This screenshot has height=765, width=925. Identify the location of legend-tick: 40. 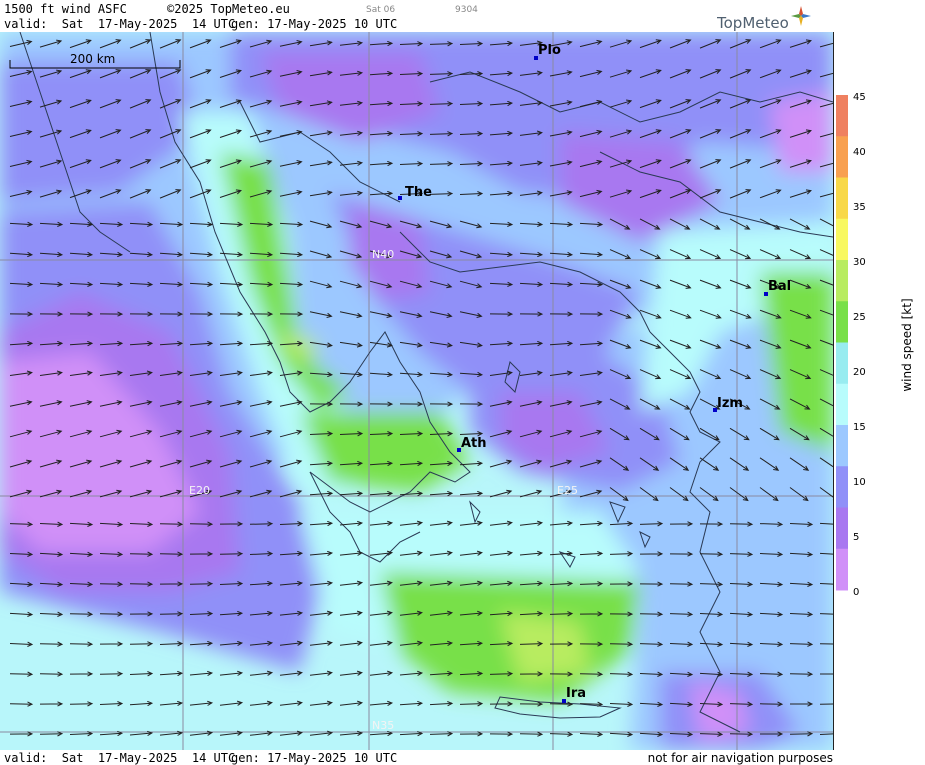
(859, 152).